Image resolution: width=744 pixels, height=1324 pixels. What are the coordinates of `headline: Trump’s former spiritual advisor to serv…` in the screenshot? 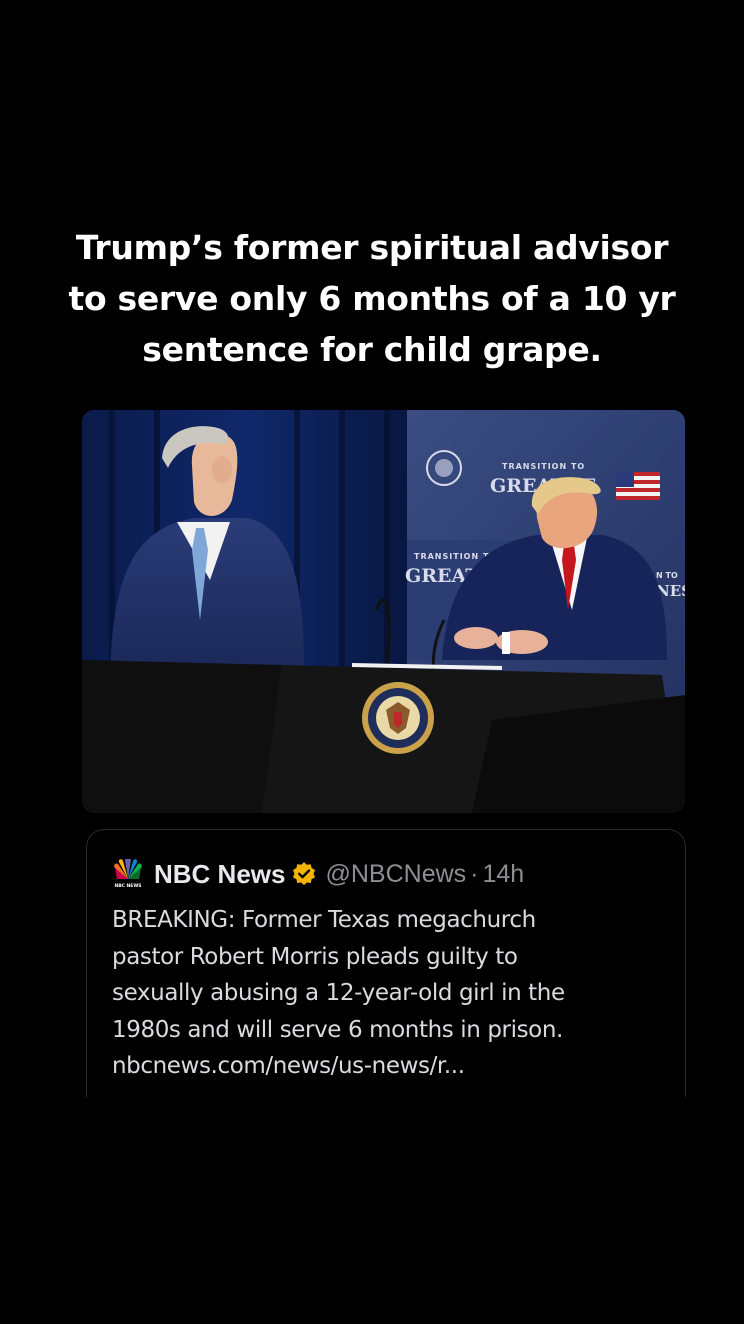 It's located at (372, 298).